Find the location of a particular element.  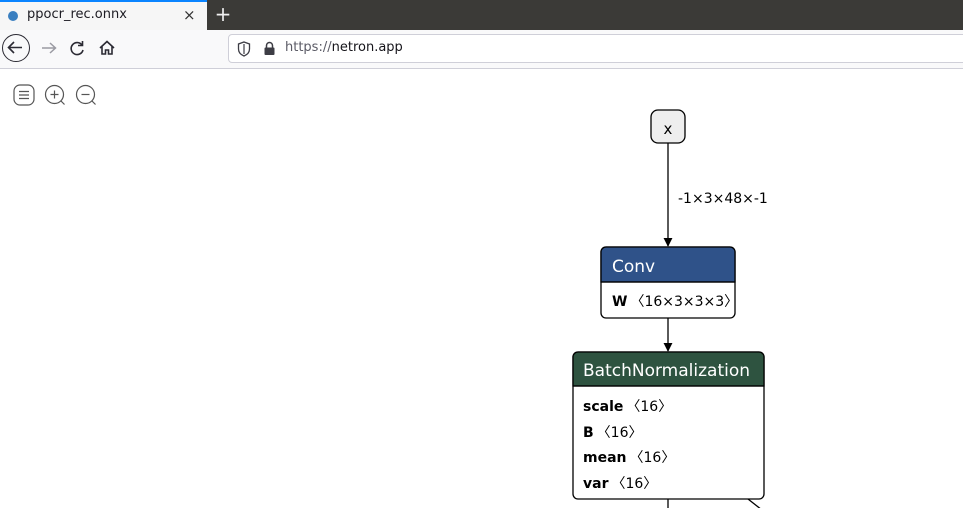

reload-icon is located at coordinates (77, 48).